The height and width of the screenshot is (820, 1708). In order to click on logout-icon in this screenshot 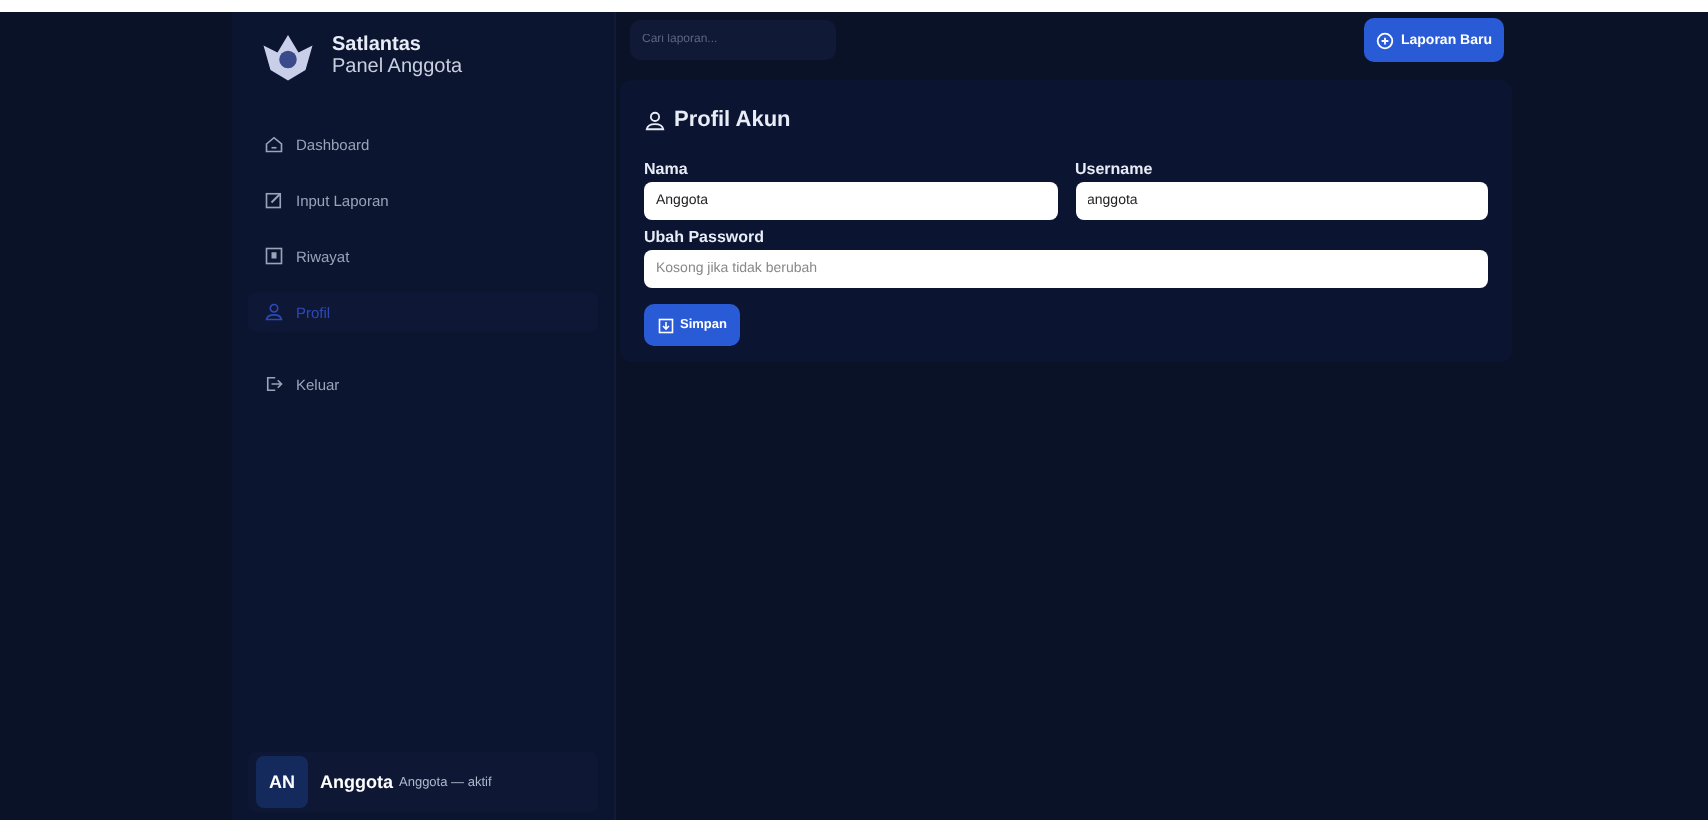, I will do `click(274, 384)`.